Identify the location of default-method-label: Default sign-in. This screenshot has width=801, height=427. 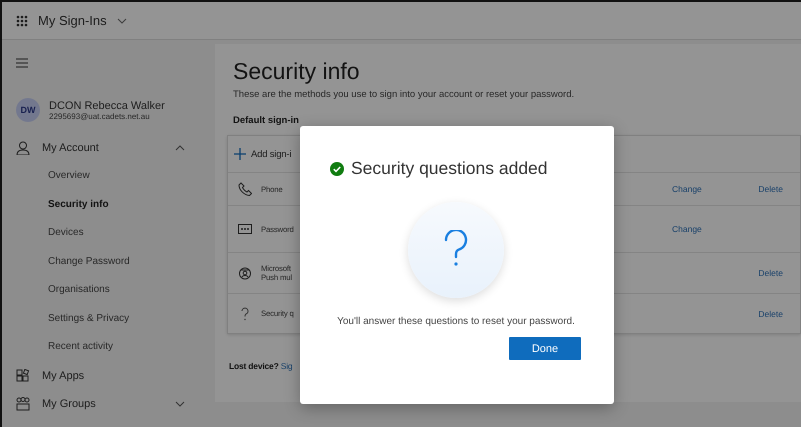
(266, 120).